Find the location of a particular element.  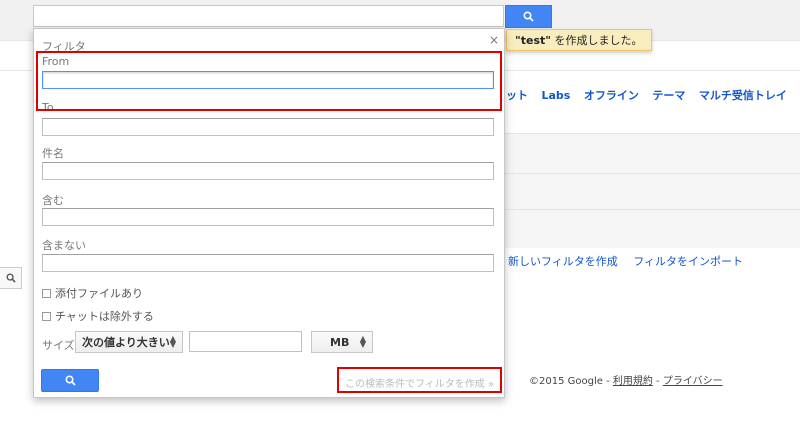

tab-partial: ット is located at coordinates (517, 95).